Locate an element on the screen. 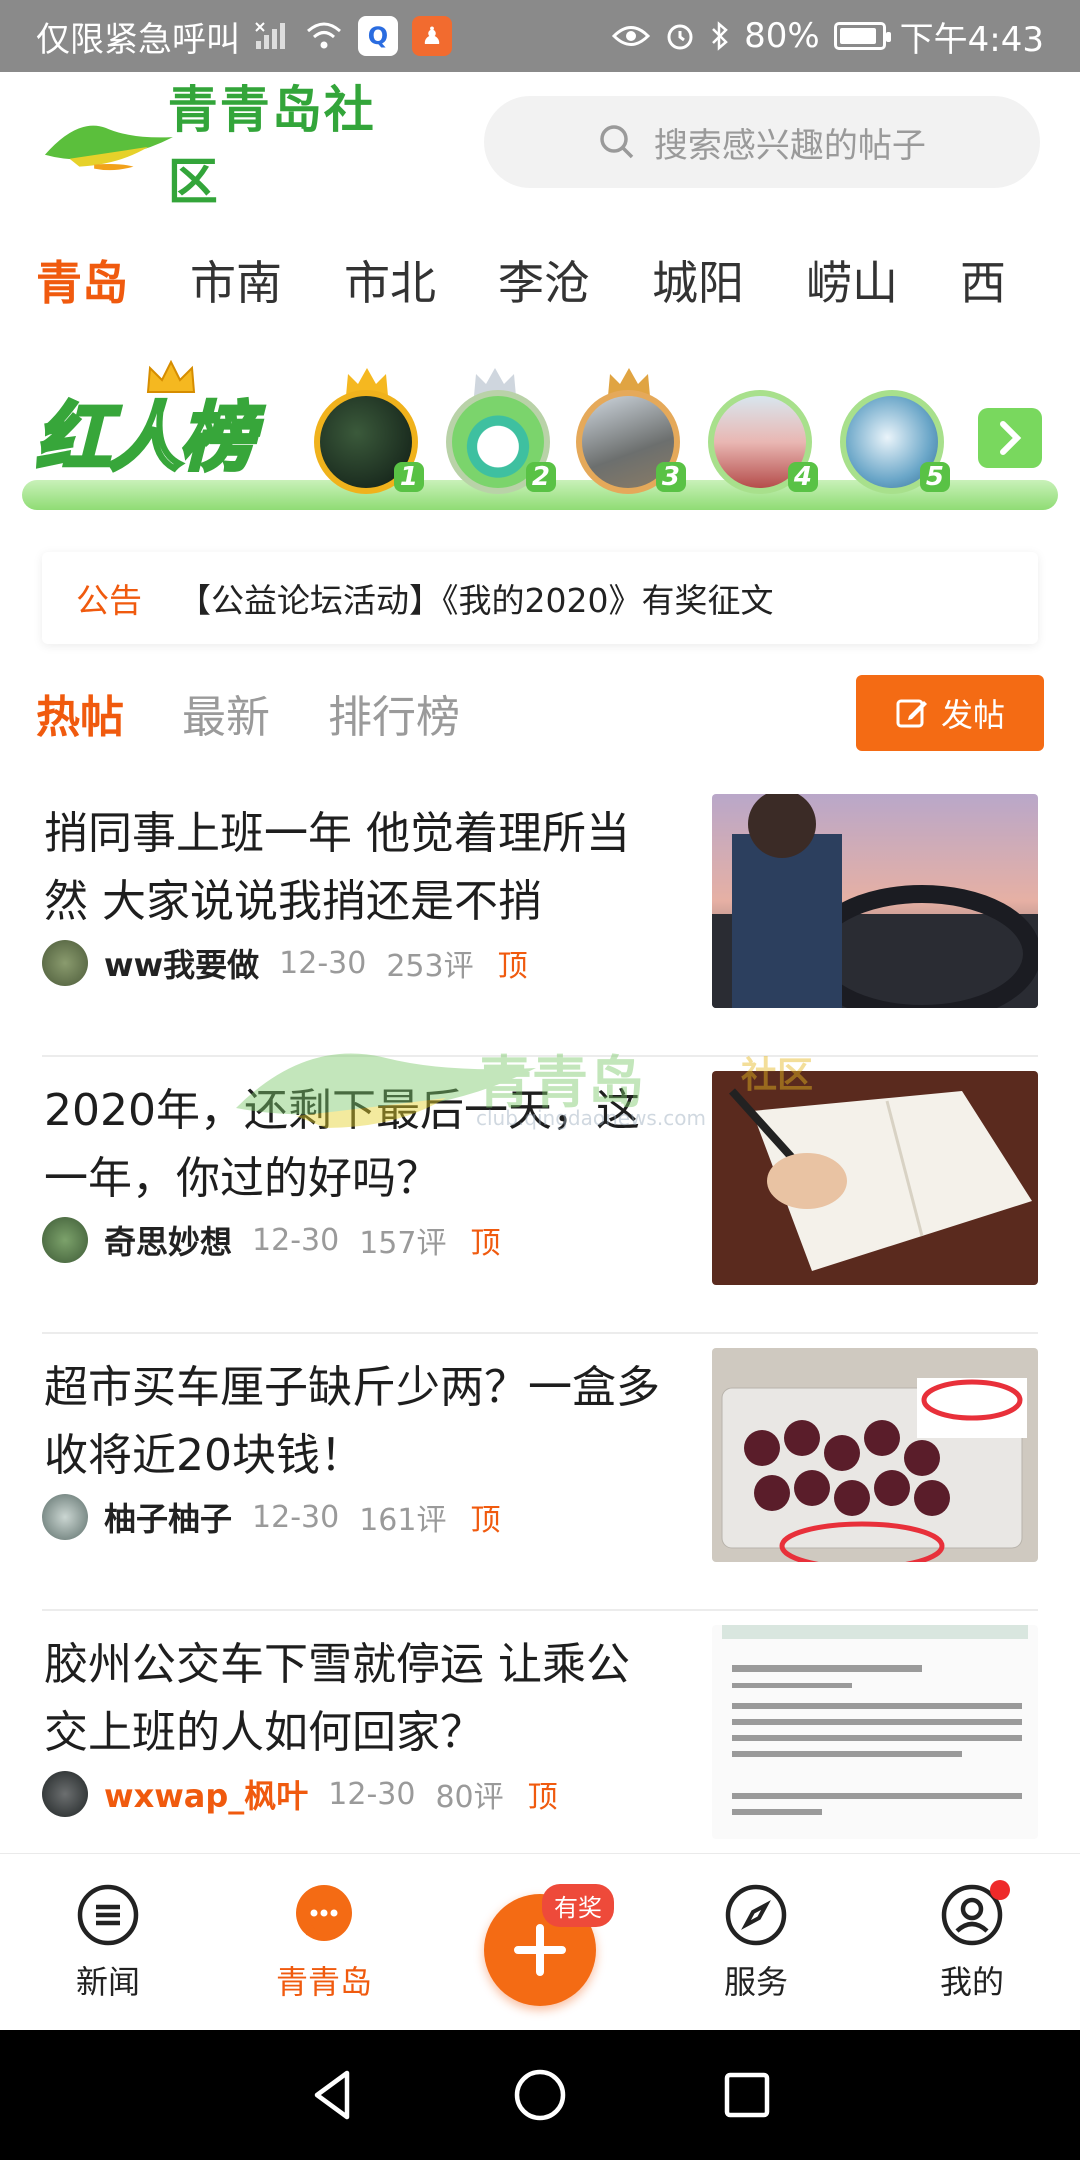  edit-icon is located at coordinates (911, 713).